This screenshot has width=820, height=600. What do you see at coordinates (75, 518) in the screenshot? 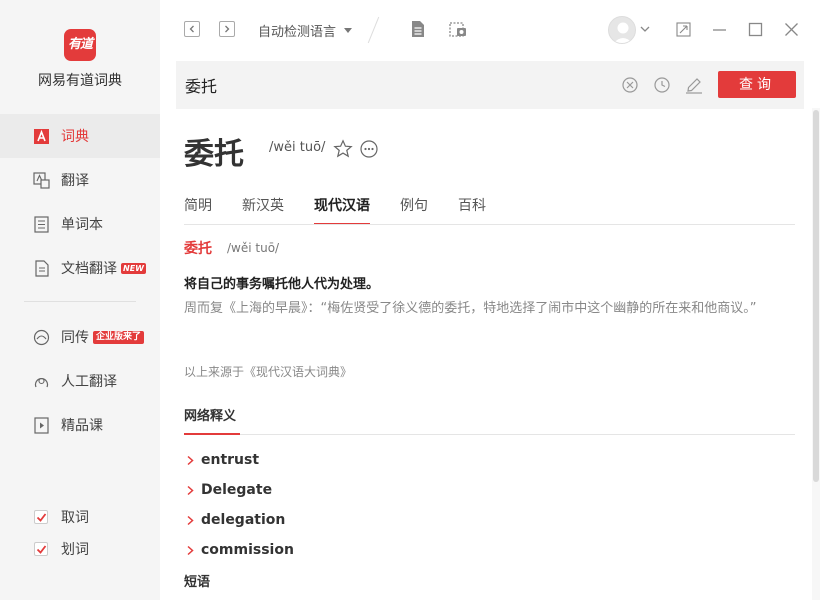
I see `checkbox-label: 取词` at bounding box center [75, 518].